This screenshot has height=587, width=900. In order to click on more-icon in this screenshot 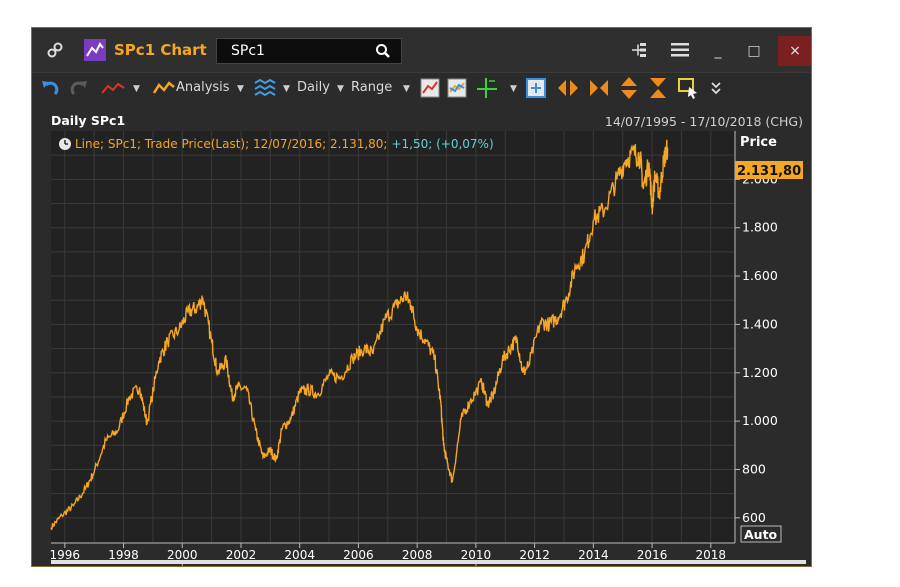, I will do `click(716, 88)`.